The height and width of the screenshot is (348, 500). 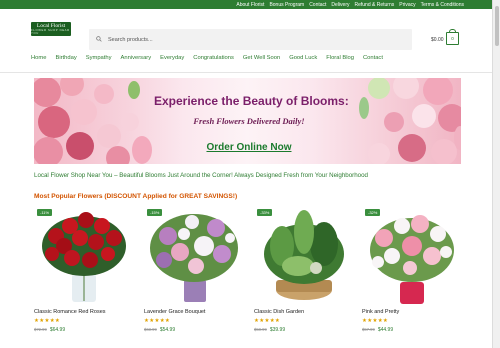 I want to click on product-name: Classic Dish Garden, so click(x=279, y=312).